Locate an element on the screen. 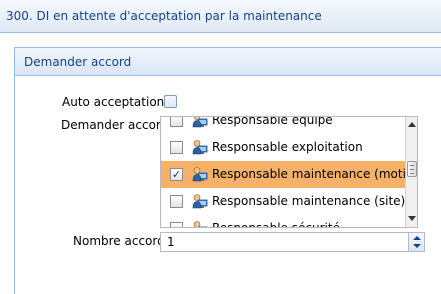 This screenshot has width=441, height=294. accord-item-label: Responsable exploitation is located at coordinates (287, 147).